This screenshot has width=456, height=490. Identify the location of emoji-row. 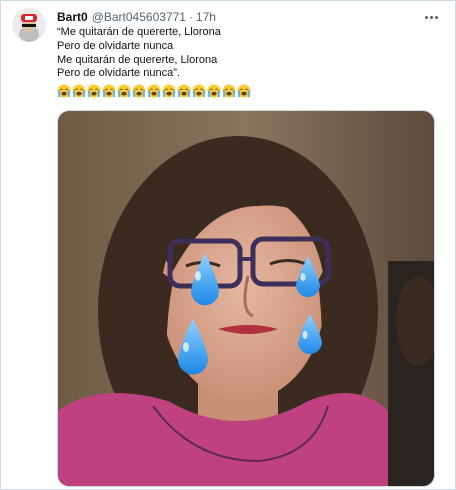
(154, 92).